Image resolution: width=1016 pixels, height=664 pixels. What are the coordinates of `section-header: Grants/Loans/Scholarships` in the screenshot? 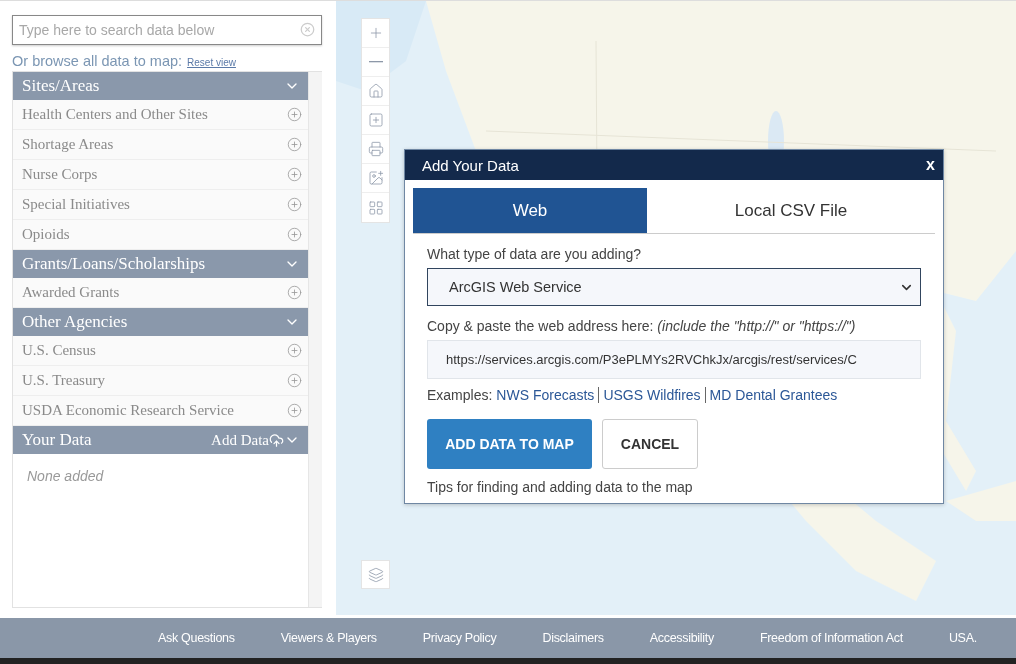 It's located at (160, 264).